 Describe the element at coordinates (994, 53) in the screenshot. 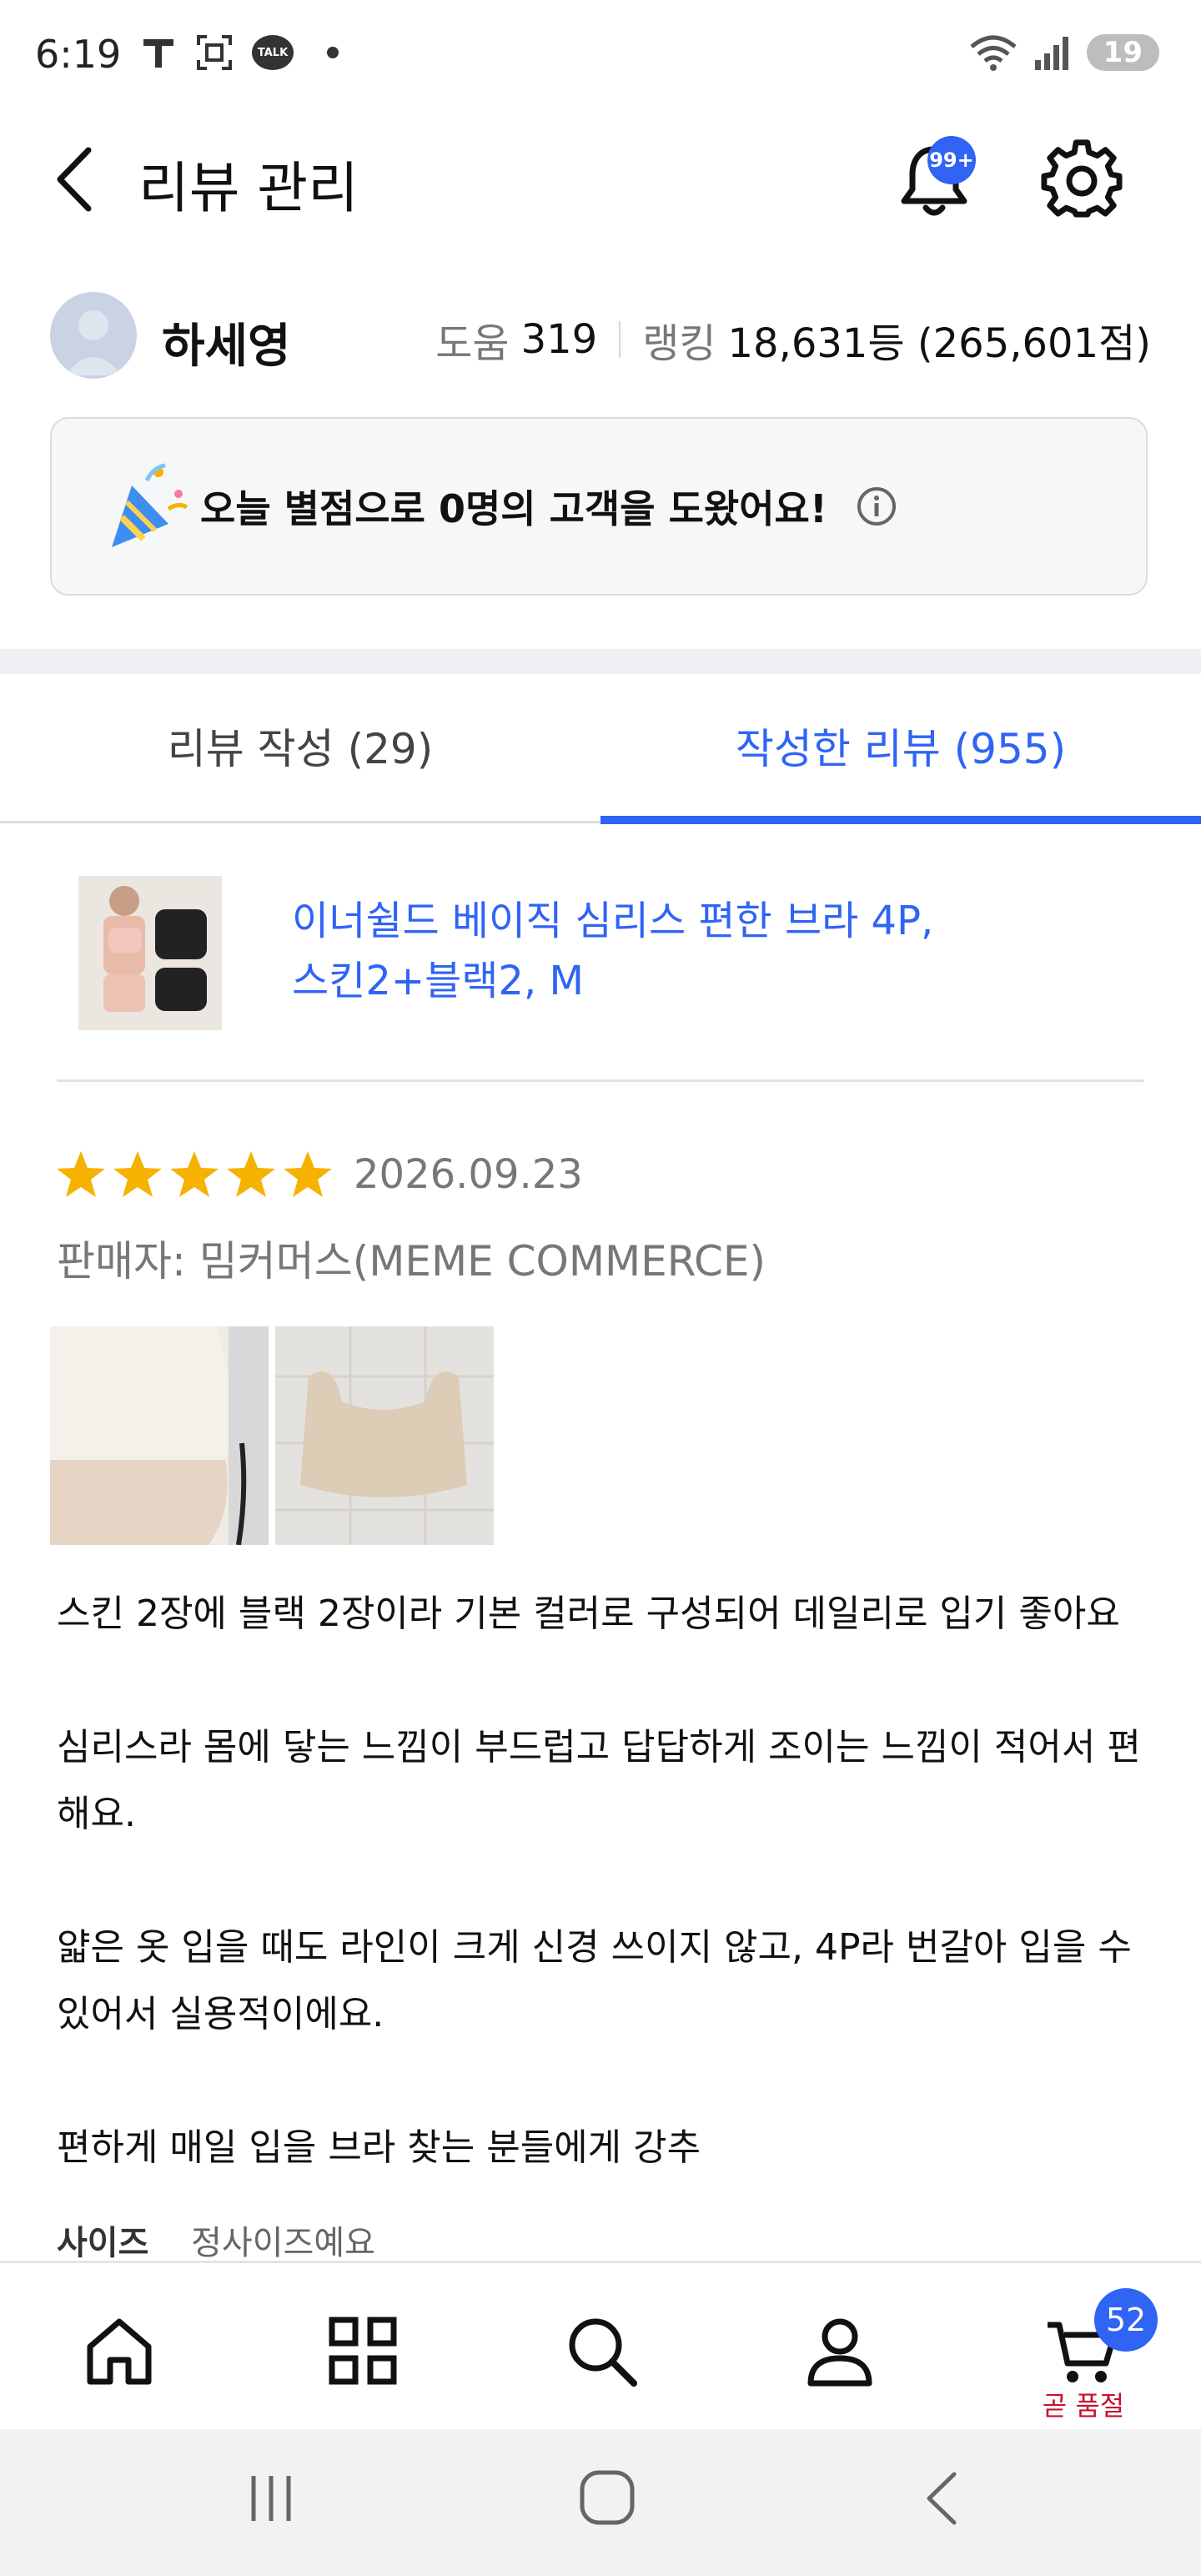

I see `wifi-icon` at that location.